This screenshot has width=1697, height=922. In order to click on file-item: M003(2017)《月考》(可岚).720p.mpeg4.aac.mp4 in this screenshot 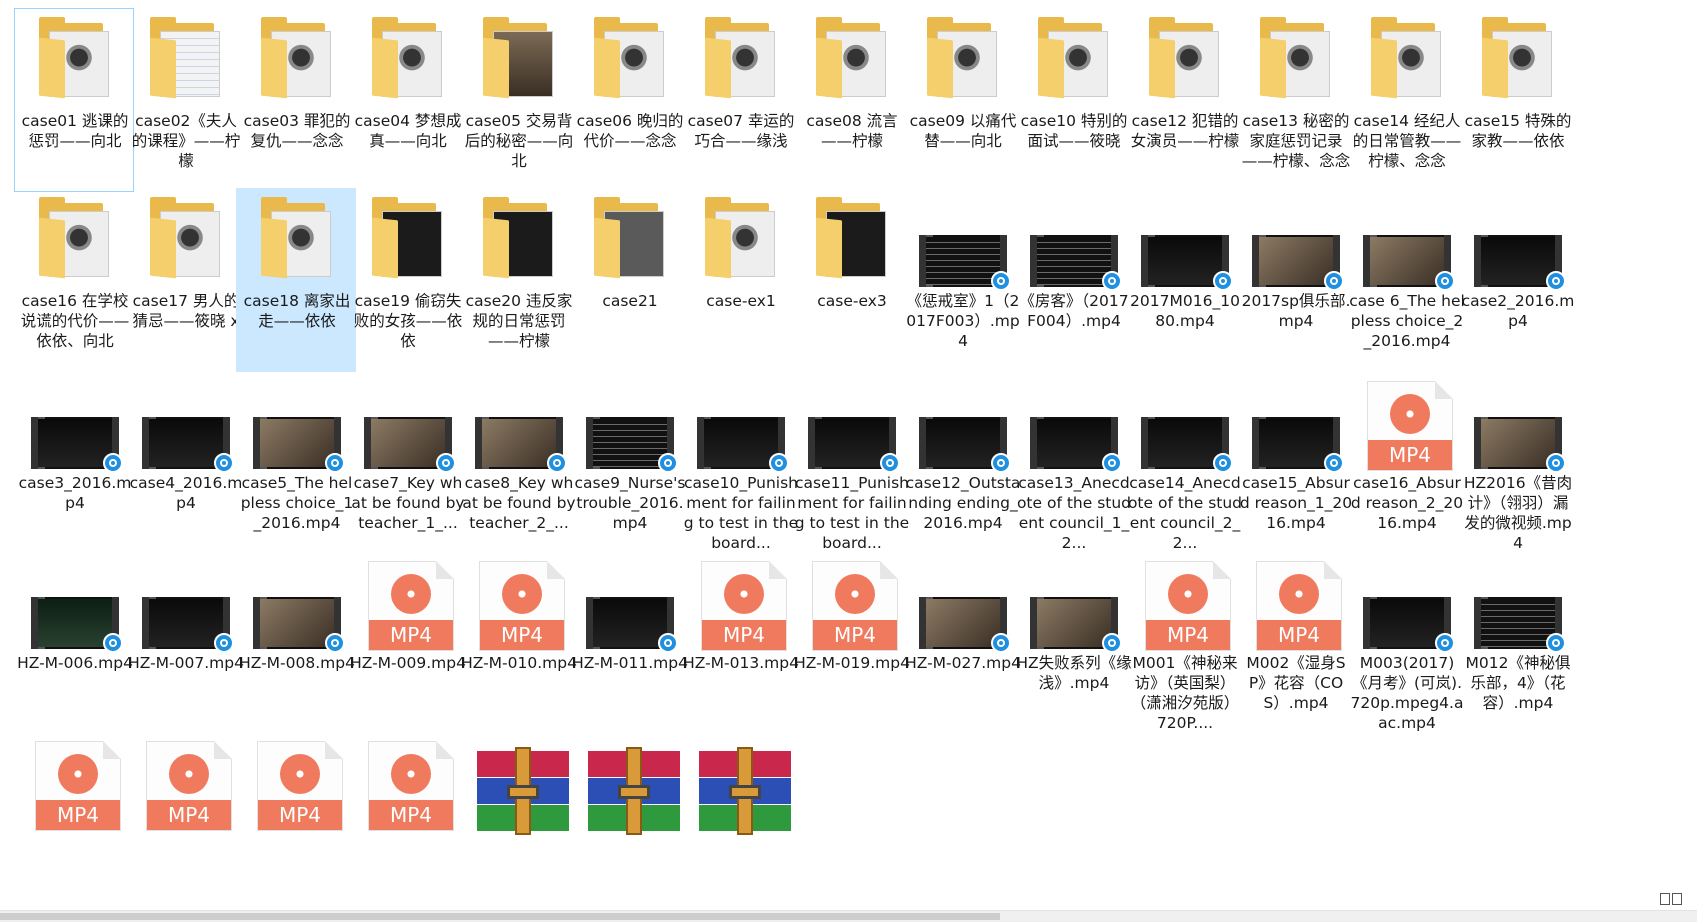, I will do `click(1406, 642)`.